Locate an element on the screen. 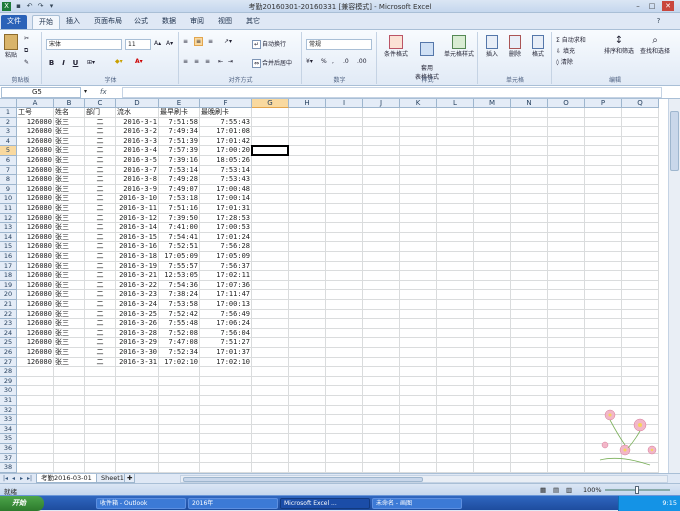 The width and height of the screenshot is (680, 511). cell-m18 is located at coordinates (492, 276).